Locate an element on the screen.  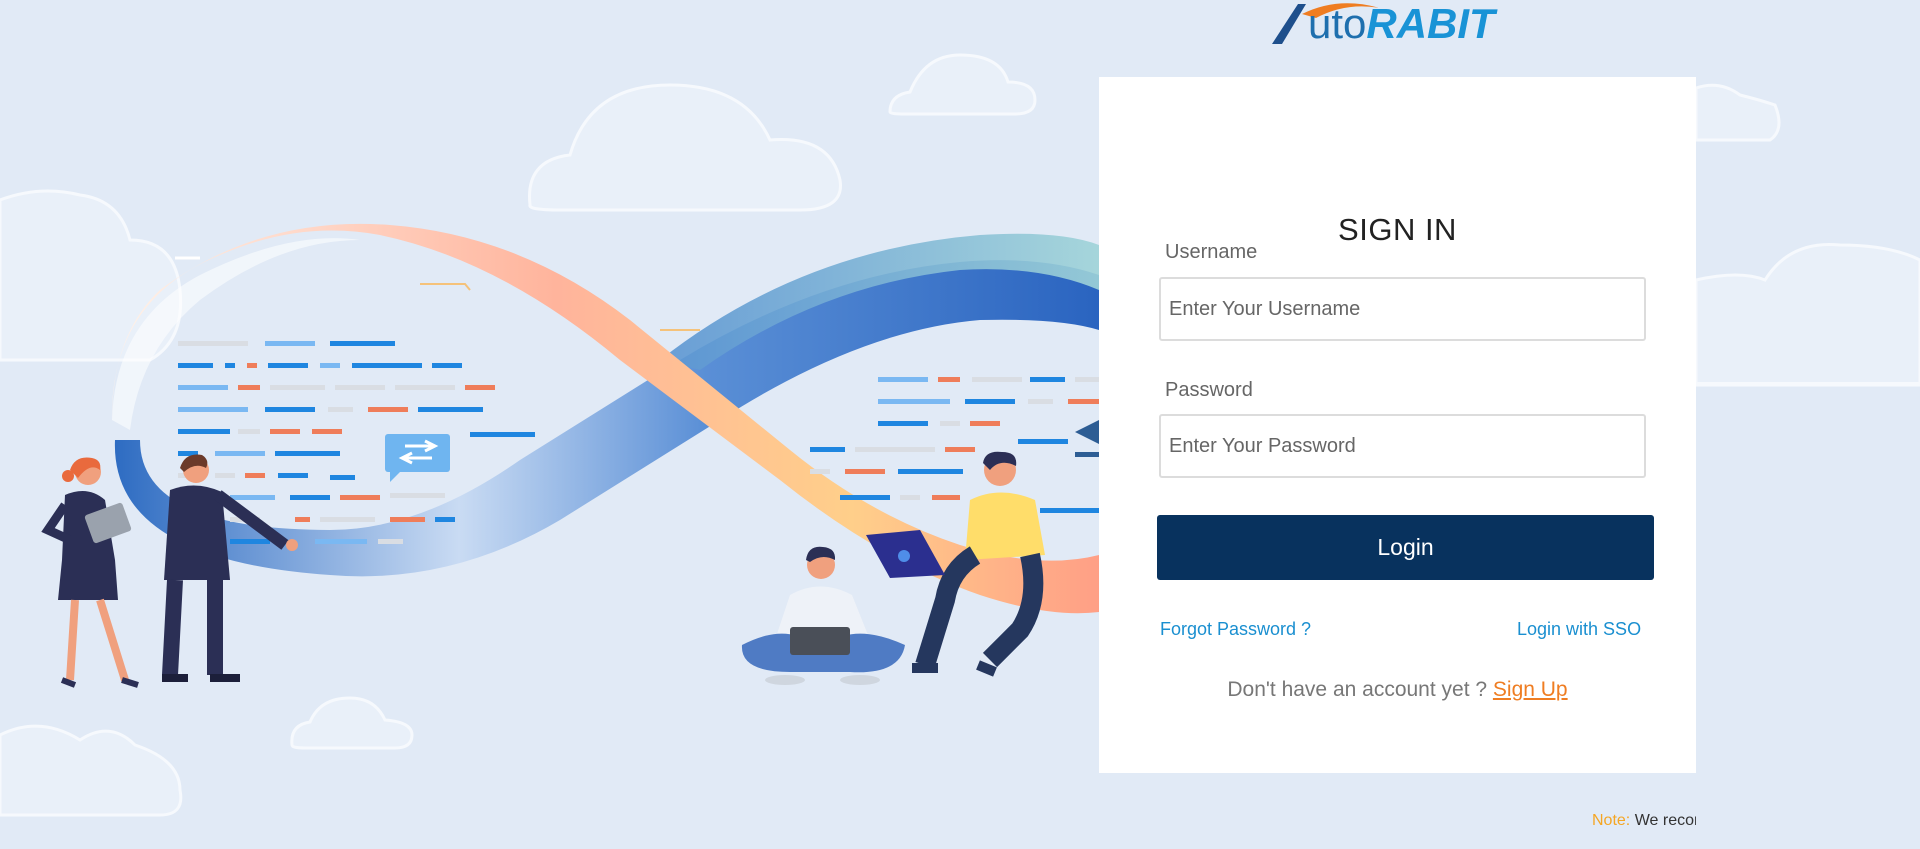
transfer-bubble-icon is located at coordinates (417, 458).